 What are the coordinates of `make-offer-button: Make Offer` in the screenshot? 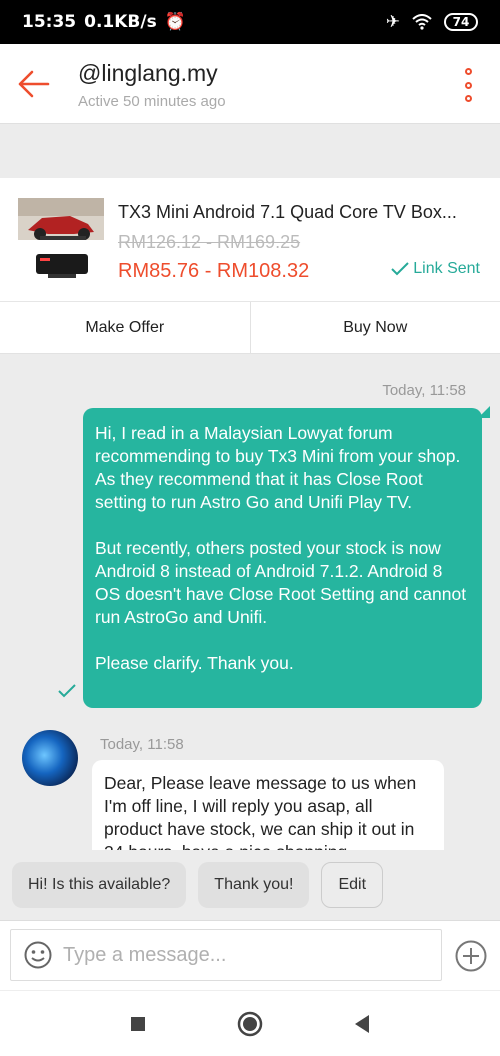 It's located at (125, 327).